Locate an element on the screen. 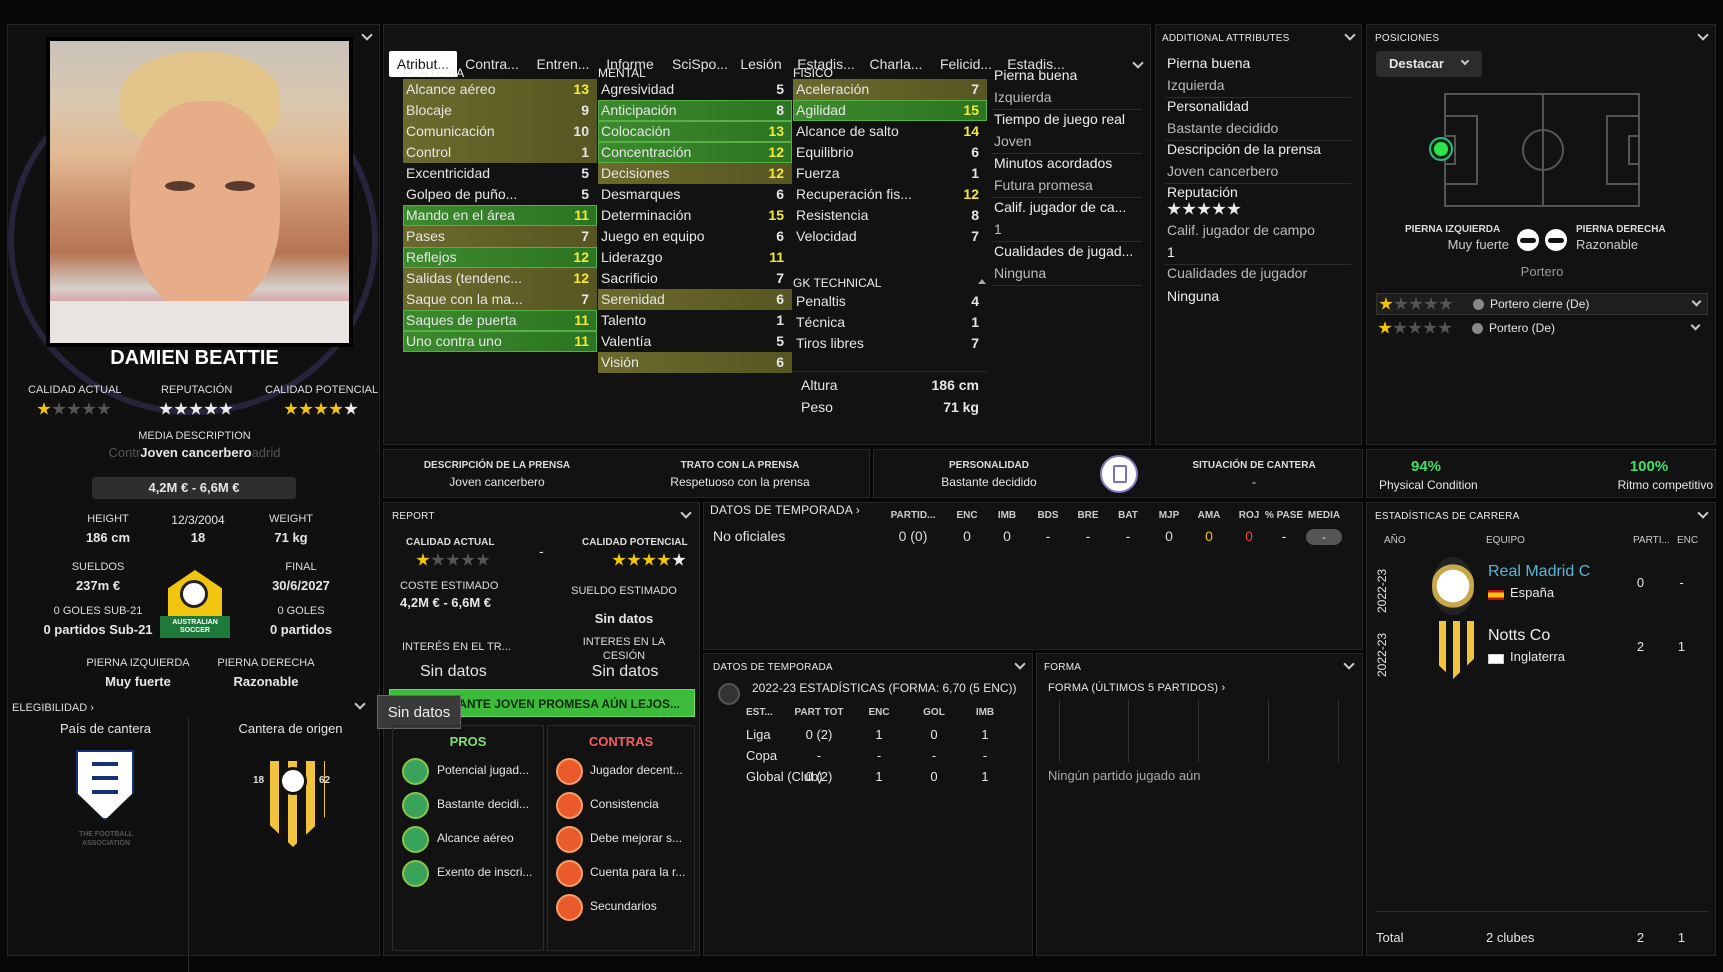  ca-label: CALIDAD ACTUAL is located at coordinates (75, 390).